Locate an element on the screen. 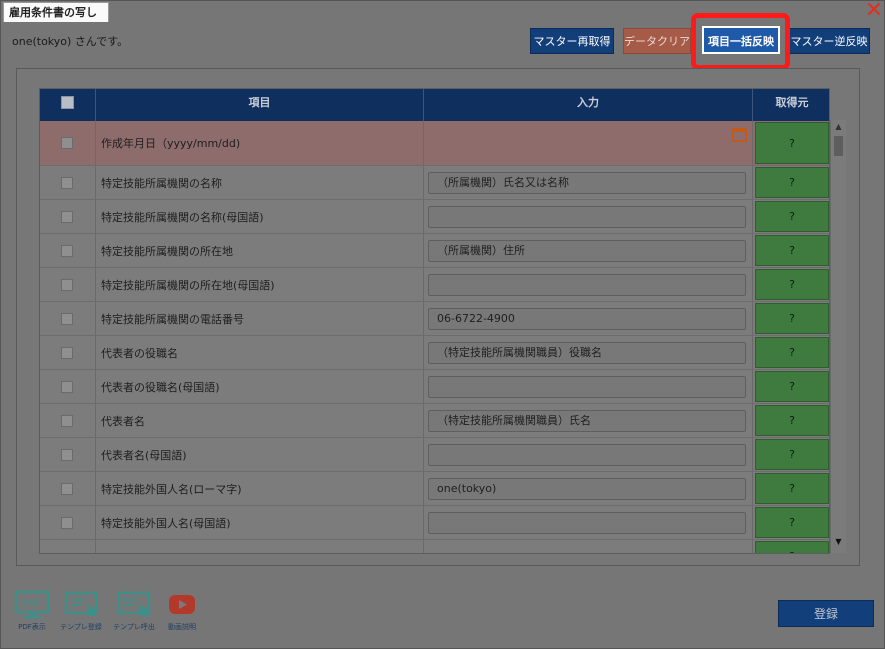  row-input: （特定技能所属機関職員）役職名 is located at coordinates (587, 352).